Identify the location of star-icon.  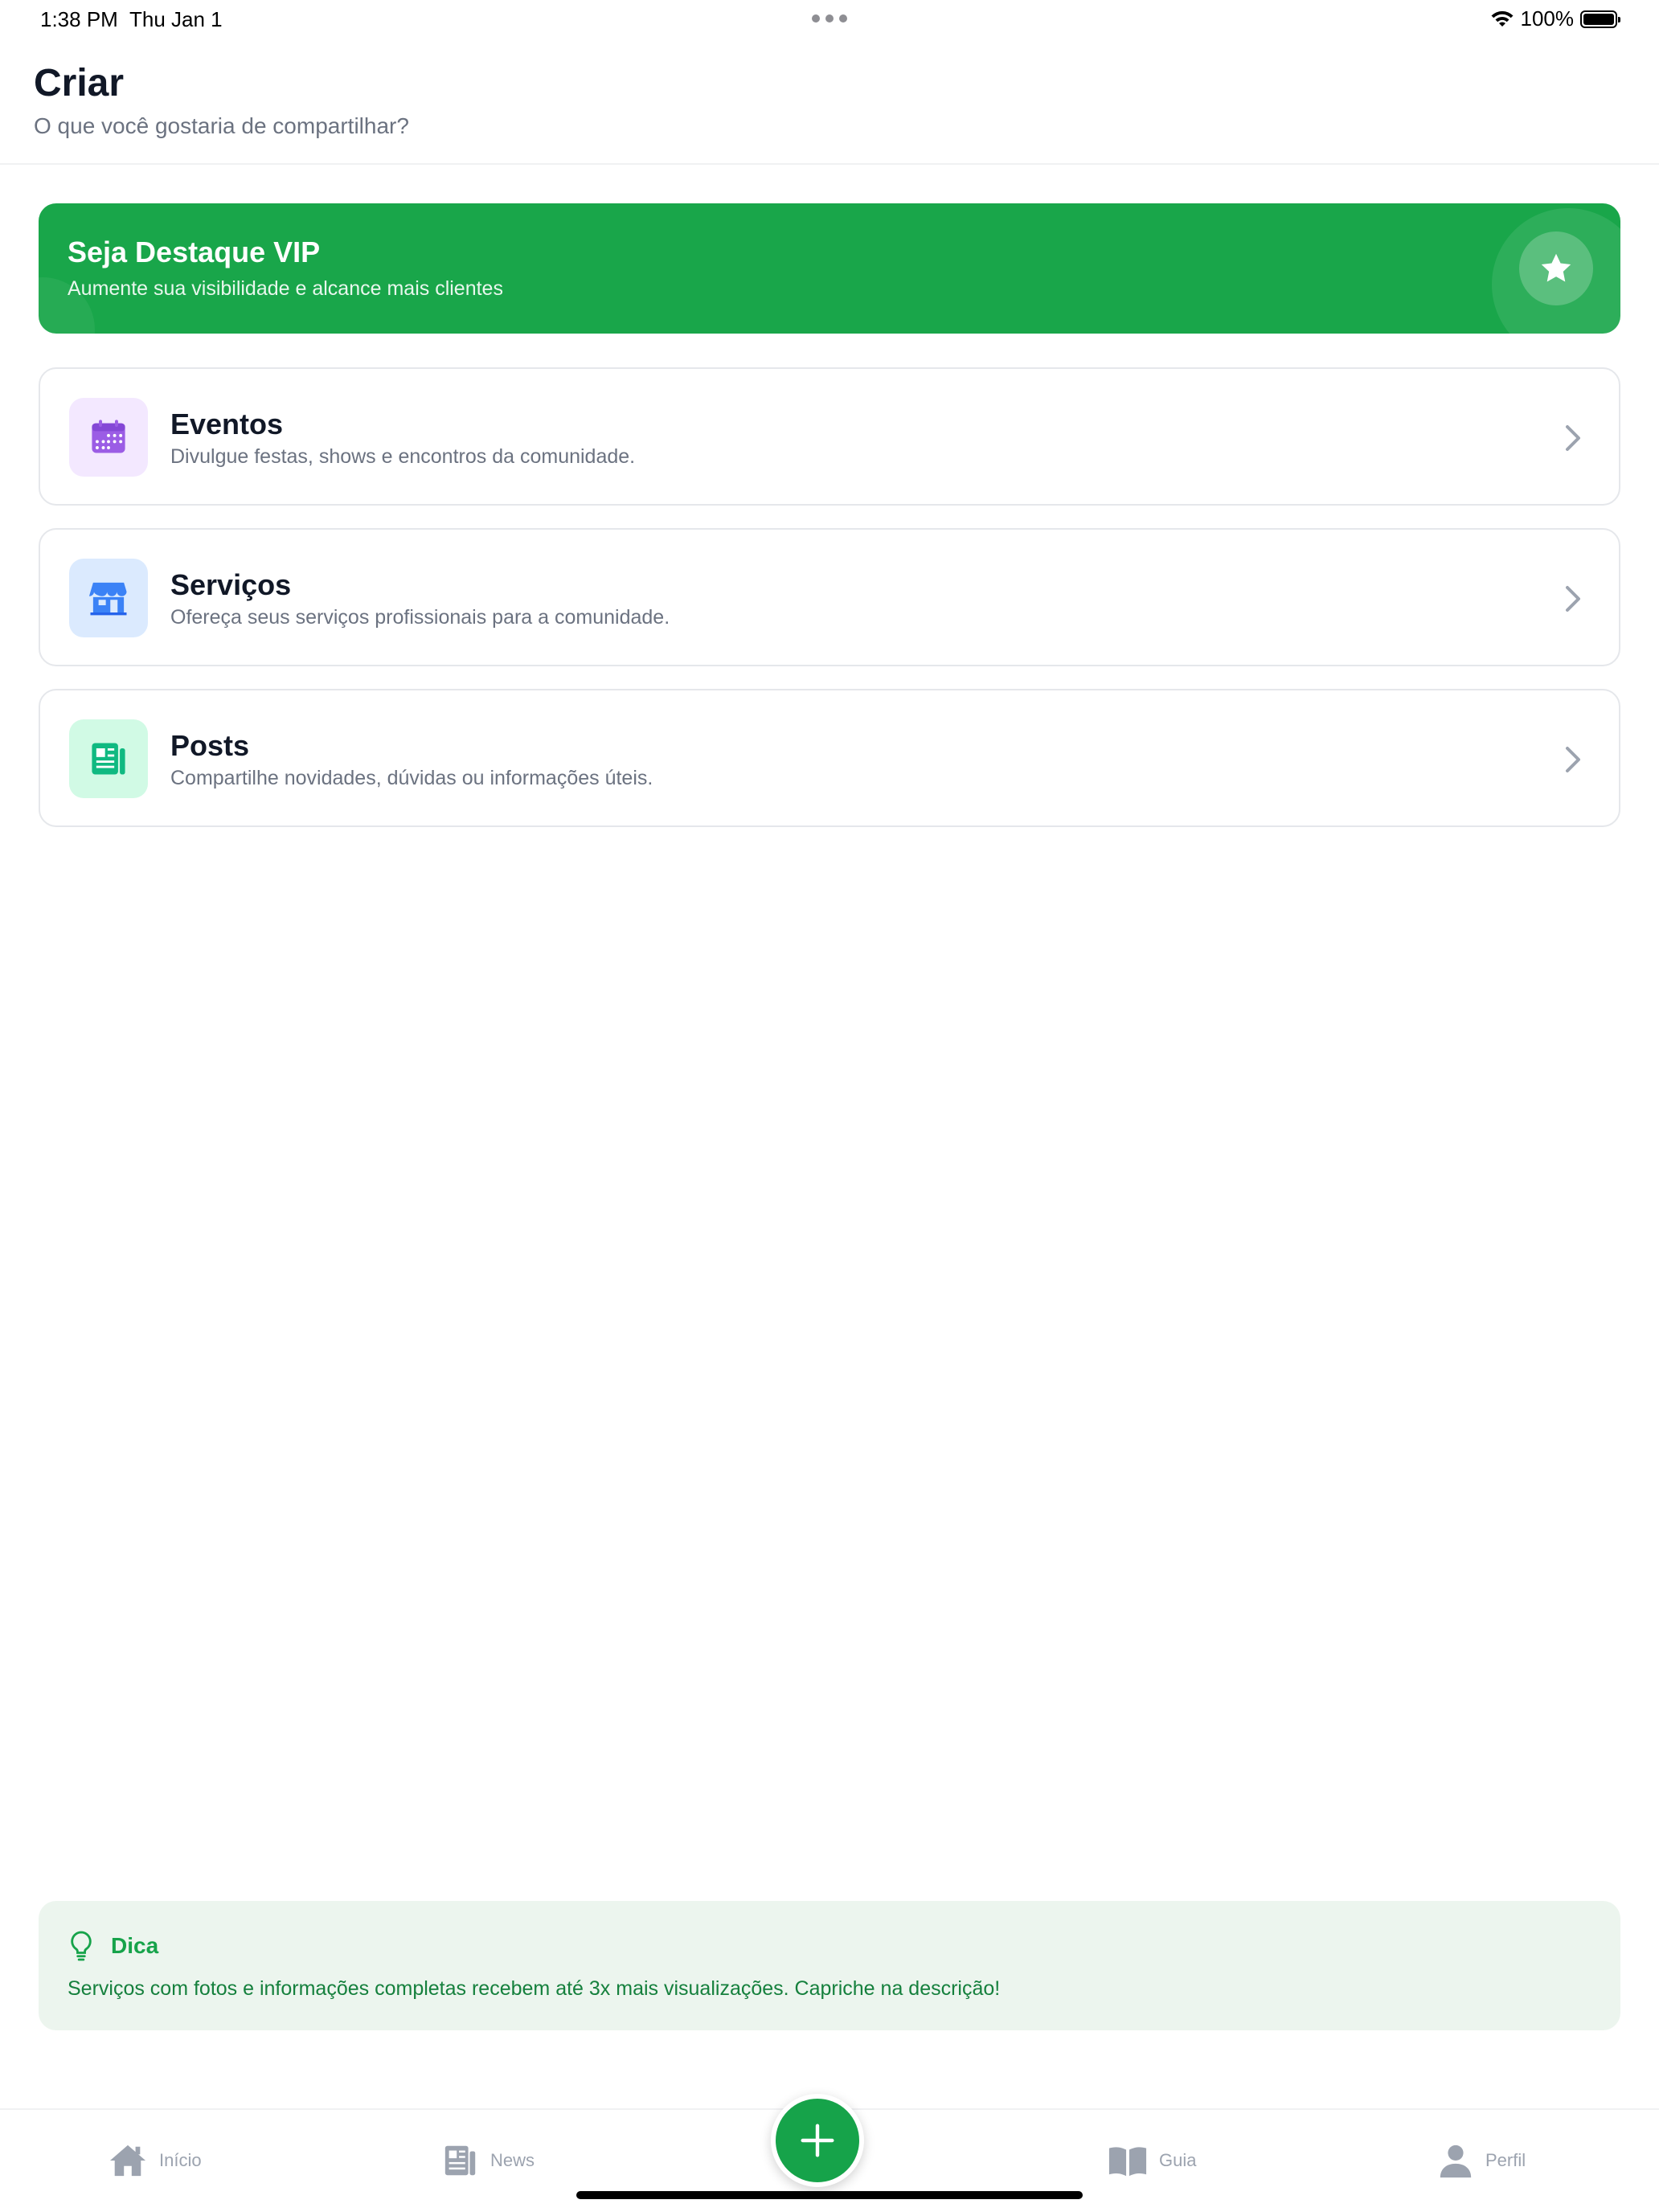
(1556, 268).